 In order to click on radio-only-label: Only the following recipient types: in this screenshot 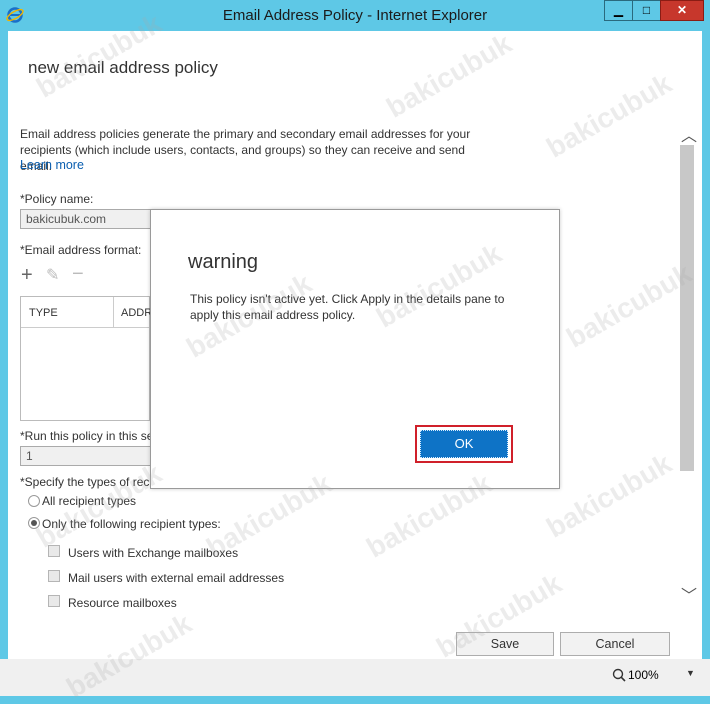, I will do `click(131, 524)`.